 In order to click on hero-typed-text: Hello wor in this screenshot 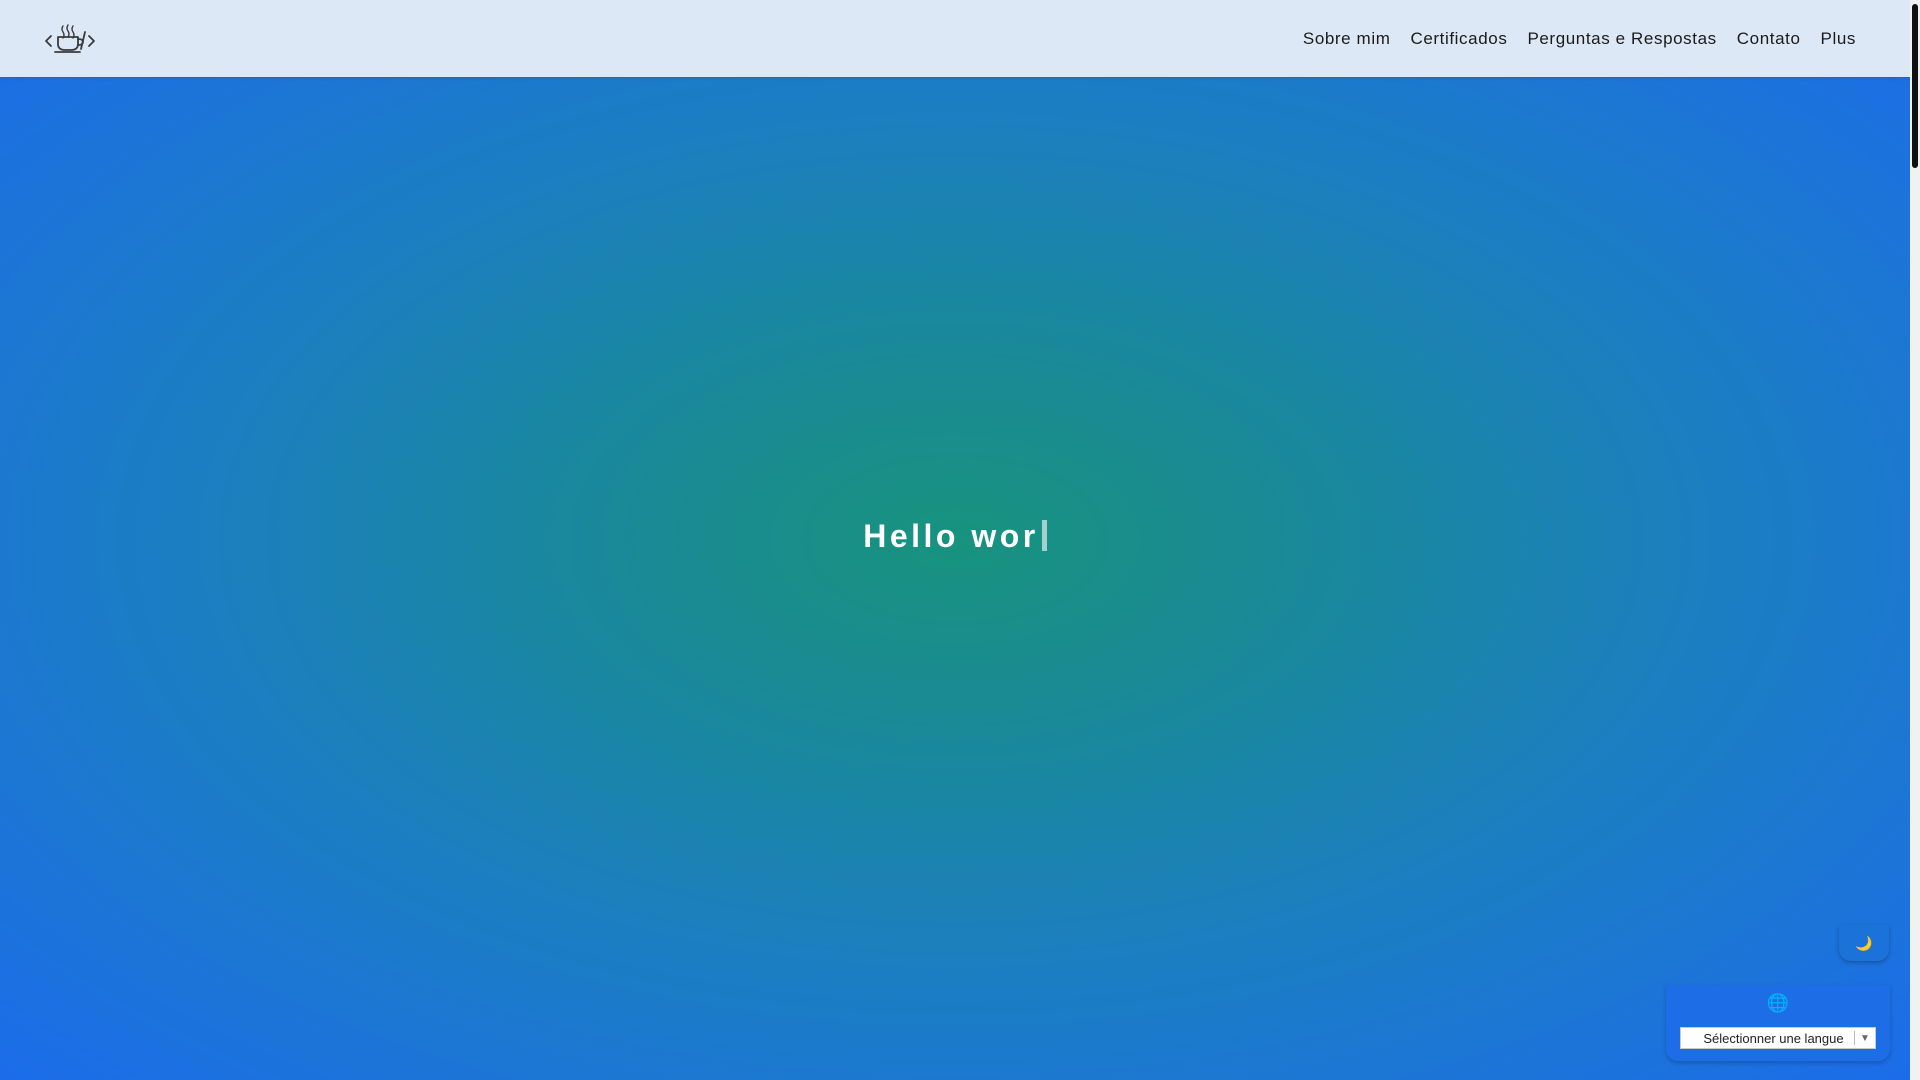, I will do `click(951, 536)`.